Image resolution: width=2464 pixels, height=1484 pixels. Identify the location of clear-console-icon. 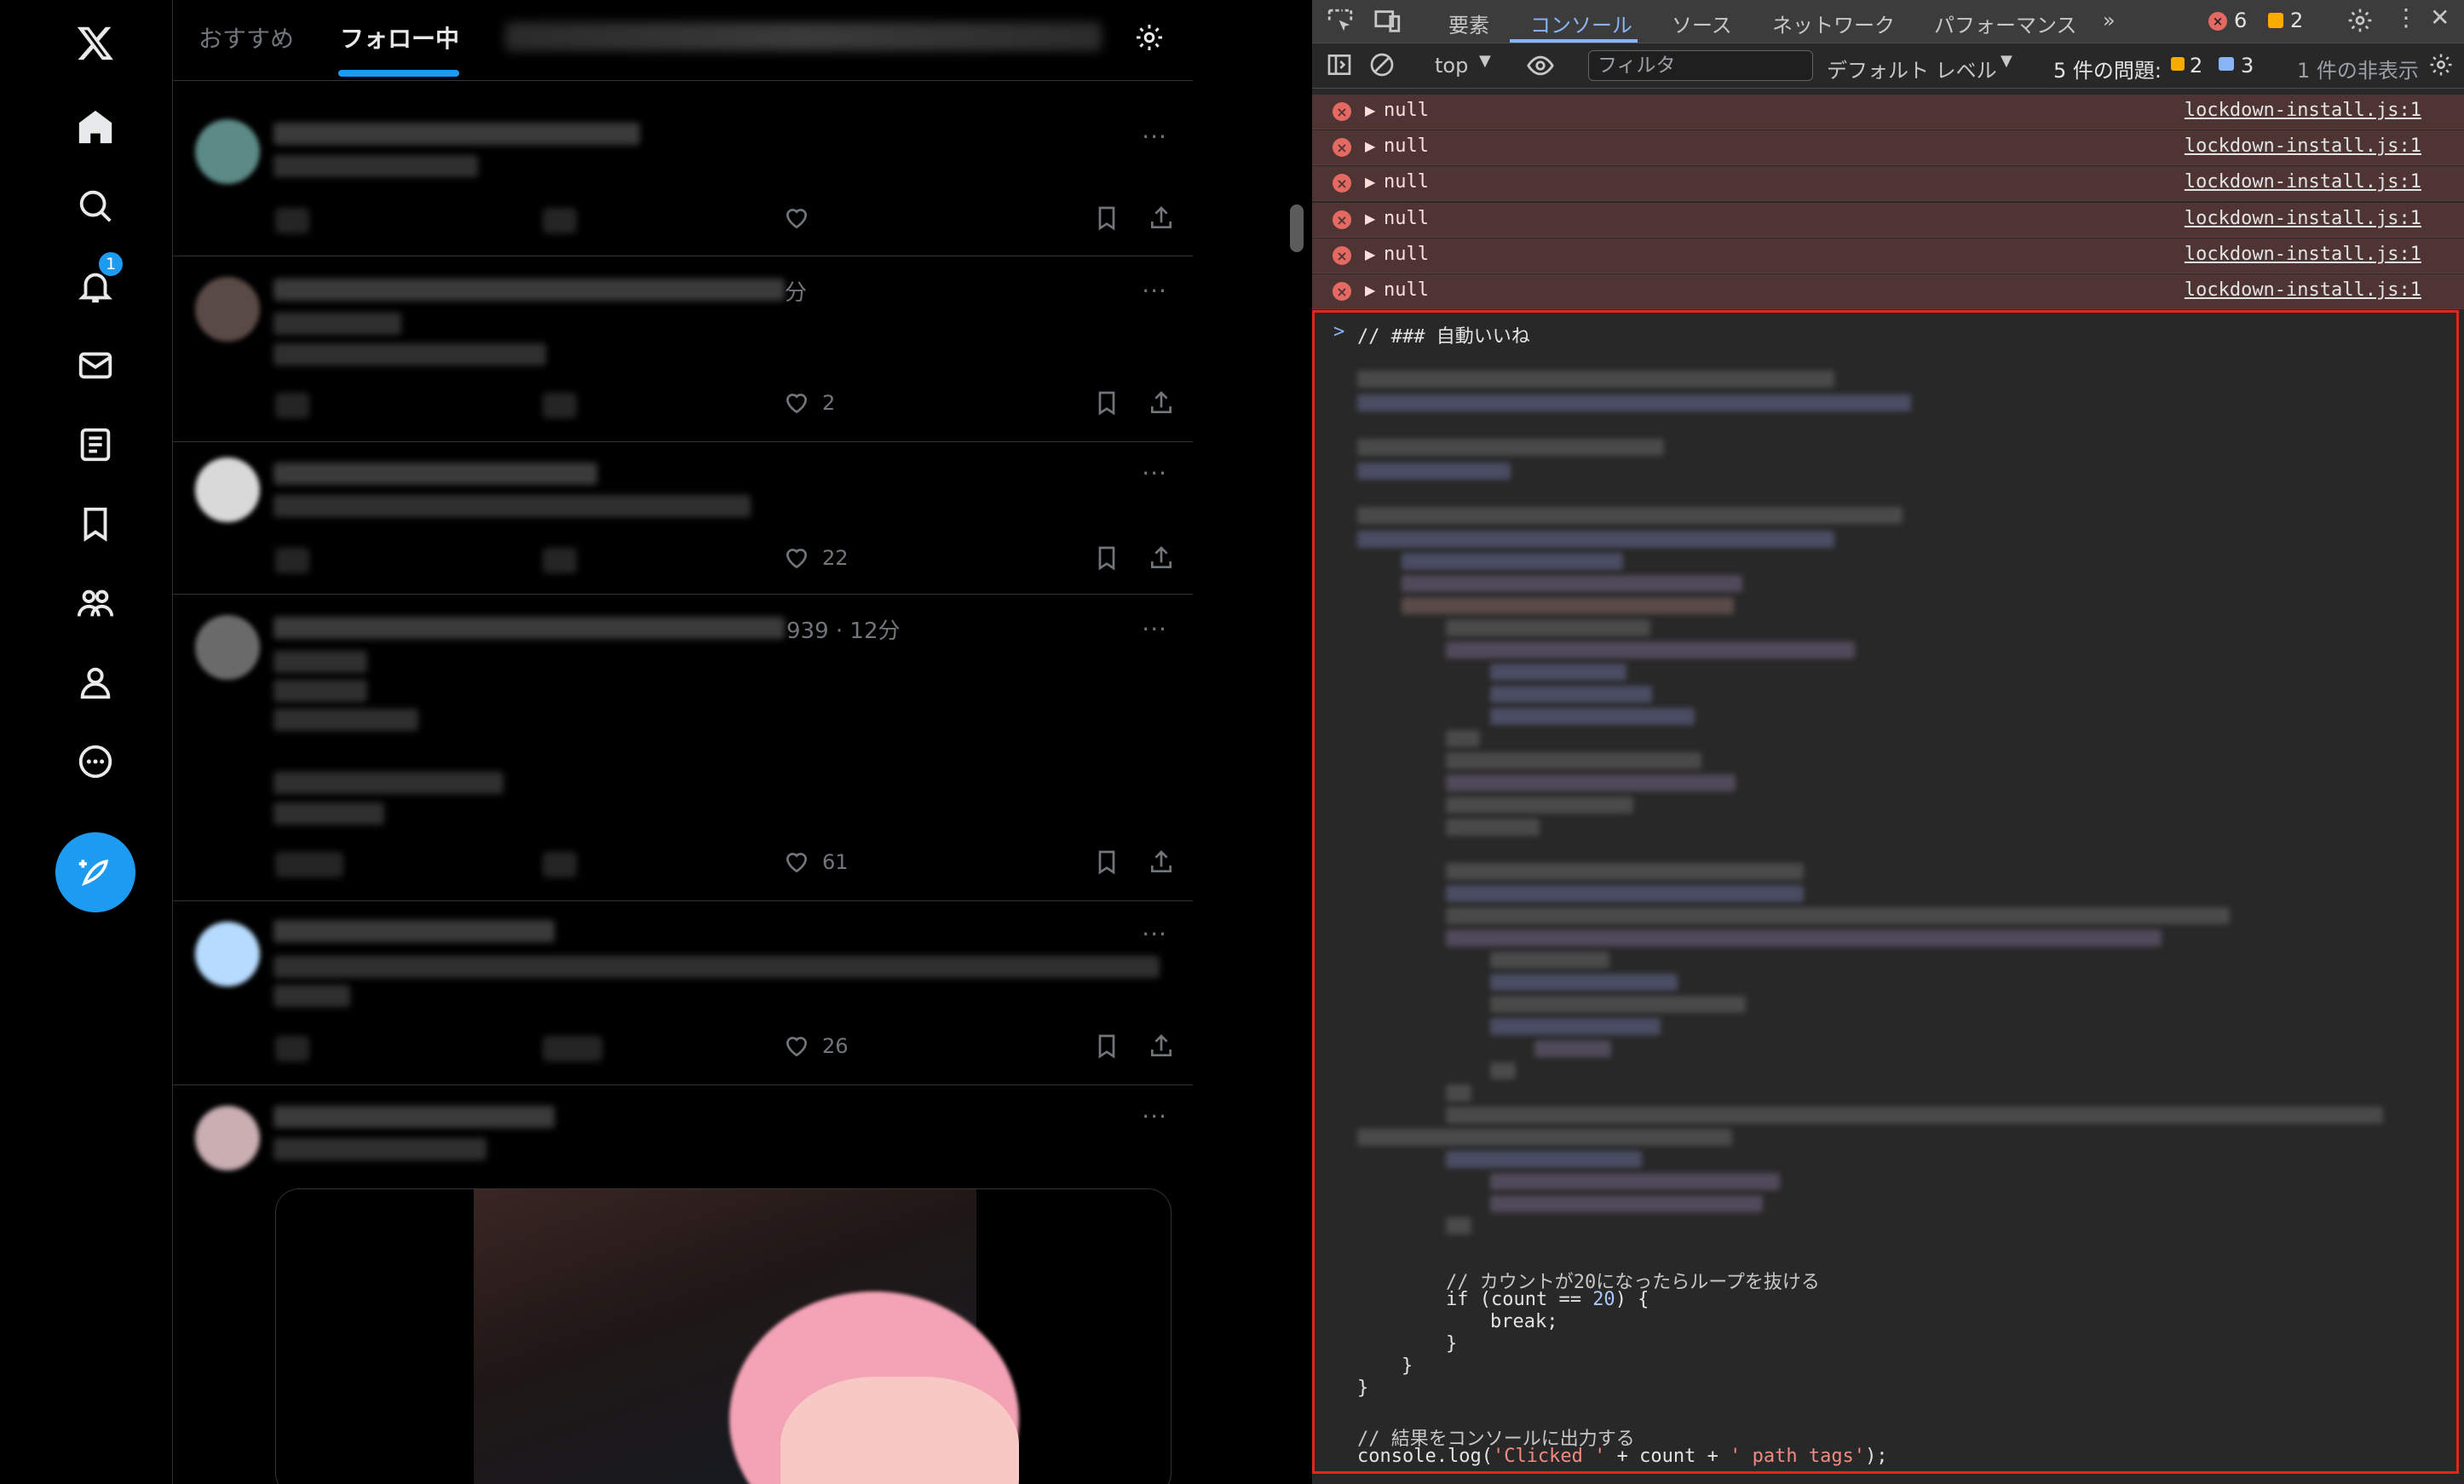
(1382, 66).